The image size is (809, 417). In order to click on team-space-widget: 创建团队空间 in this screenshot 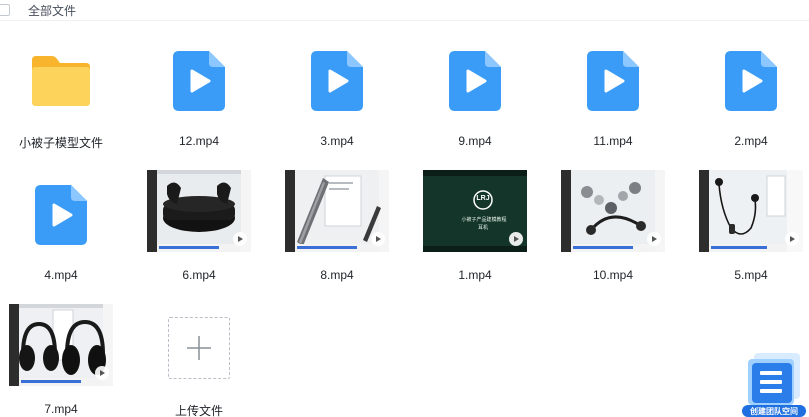, I will do `click(774, 385)`.